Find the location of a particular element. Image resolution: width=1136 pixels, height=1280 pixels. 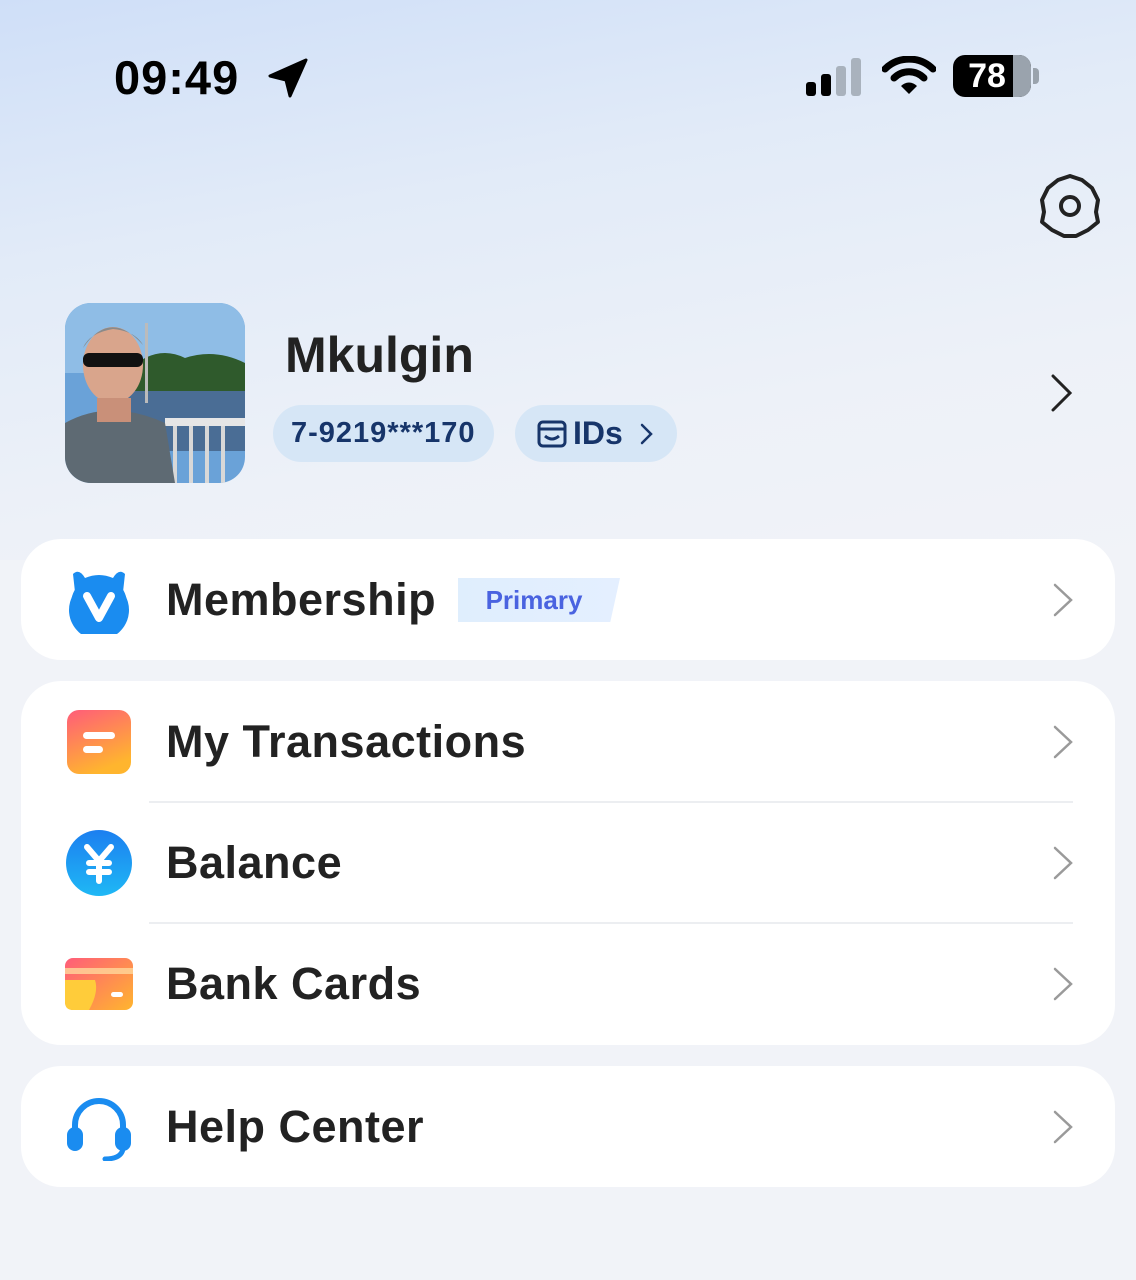

menu-item-help-center: Help Center is located at coordinates (568, 1126).